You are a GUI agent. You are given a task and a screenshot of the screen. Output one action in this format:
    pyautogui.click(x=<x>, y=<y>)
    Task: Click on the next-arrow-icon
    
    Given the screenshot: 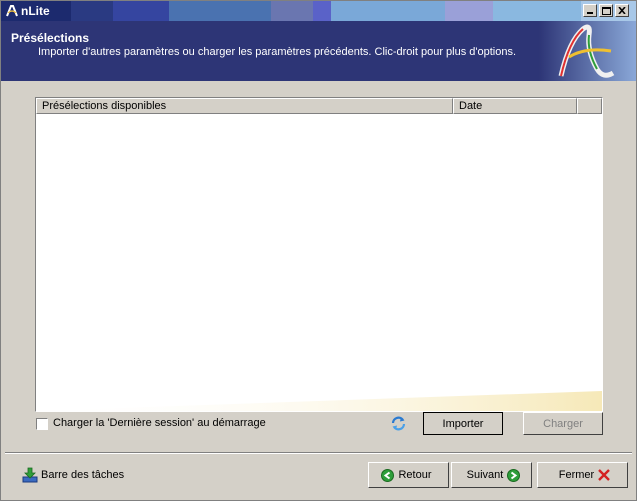 What is the action you would take?
    pyautogui.click(x=514, y=475)
    